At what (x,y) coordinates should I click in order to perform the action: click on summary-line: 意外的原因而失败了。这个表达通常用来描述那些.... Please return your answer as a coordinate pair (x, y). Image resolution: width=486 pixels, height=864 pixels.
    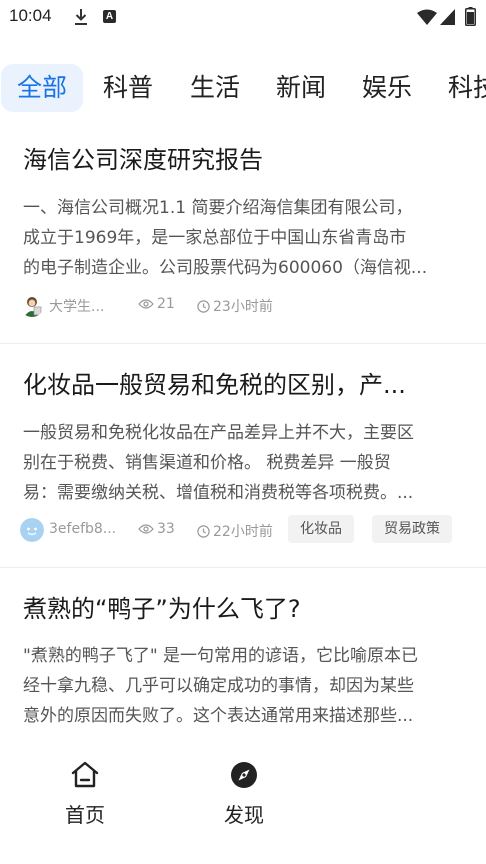
    Looking at the image, I should click on (218, 716).